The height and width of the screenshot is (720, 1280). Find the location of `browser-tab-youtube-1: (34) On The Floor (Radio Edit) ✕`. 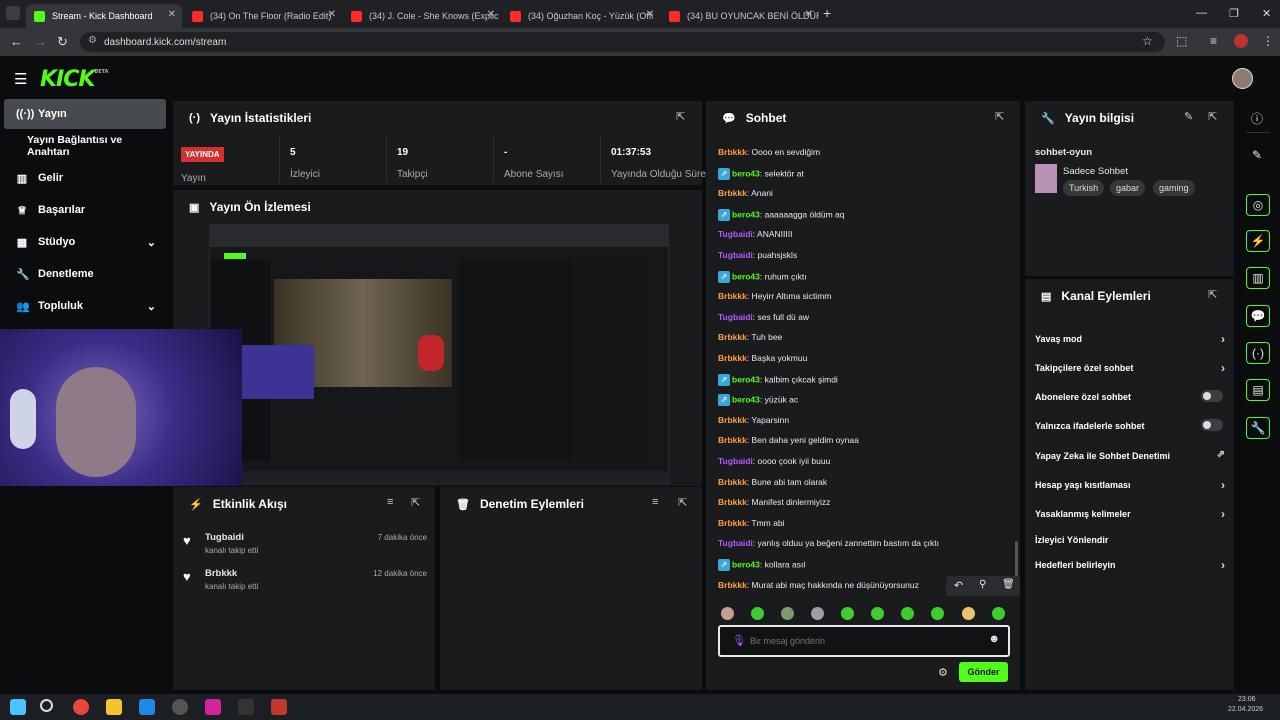

browser-tab-youtube-1: (34) On The Floor (Radio Edit) ✕ is located at coordinates (263, 16).